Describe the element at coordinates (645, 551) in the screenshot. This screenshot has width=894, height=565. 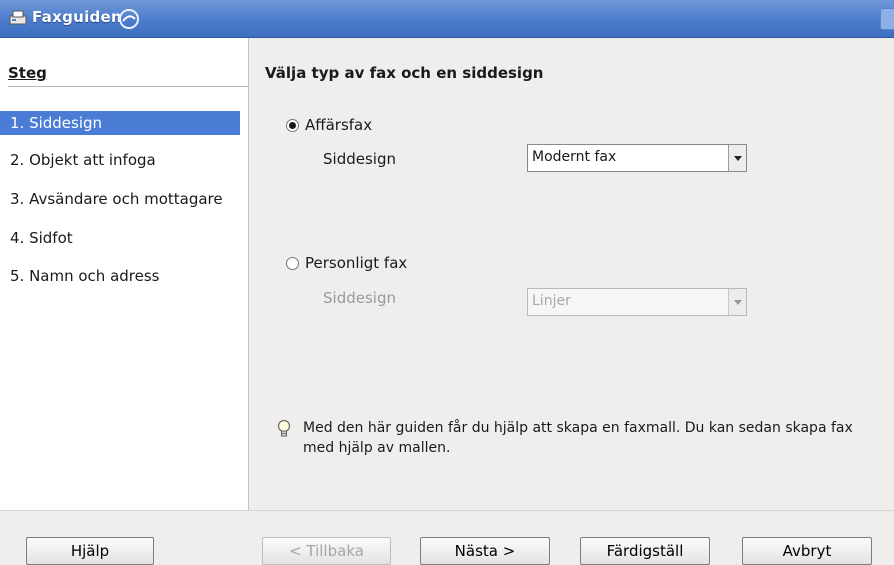
I see `finish-button: Färdigställ` at that location.